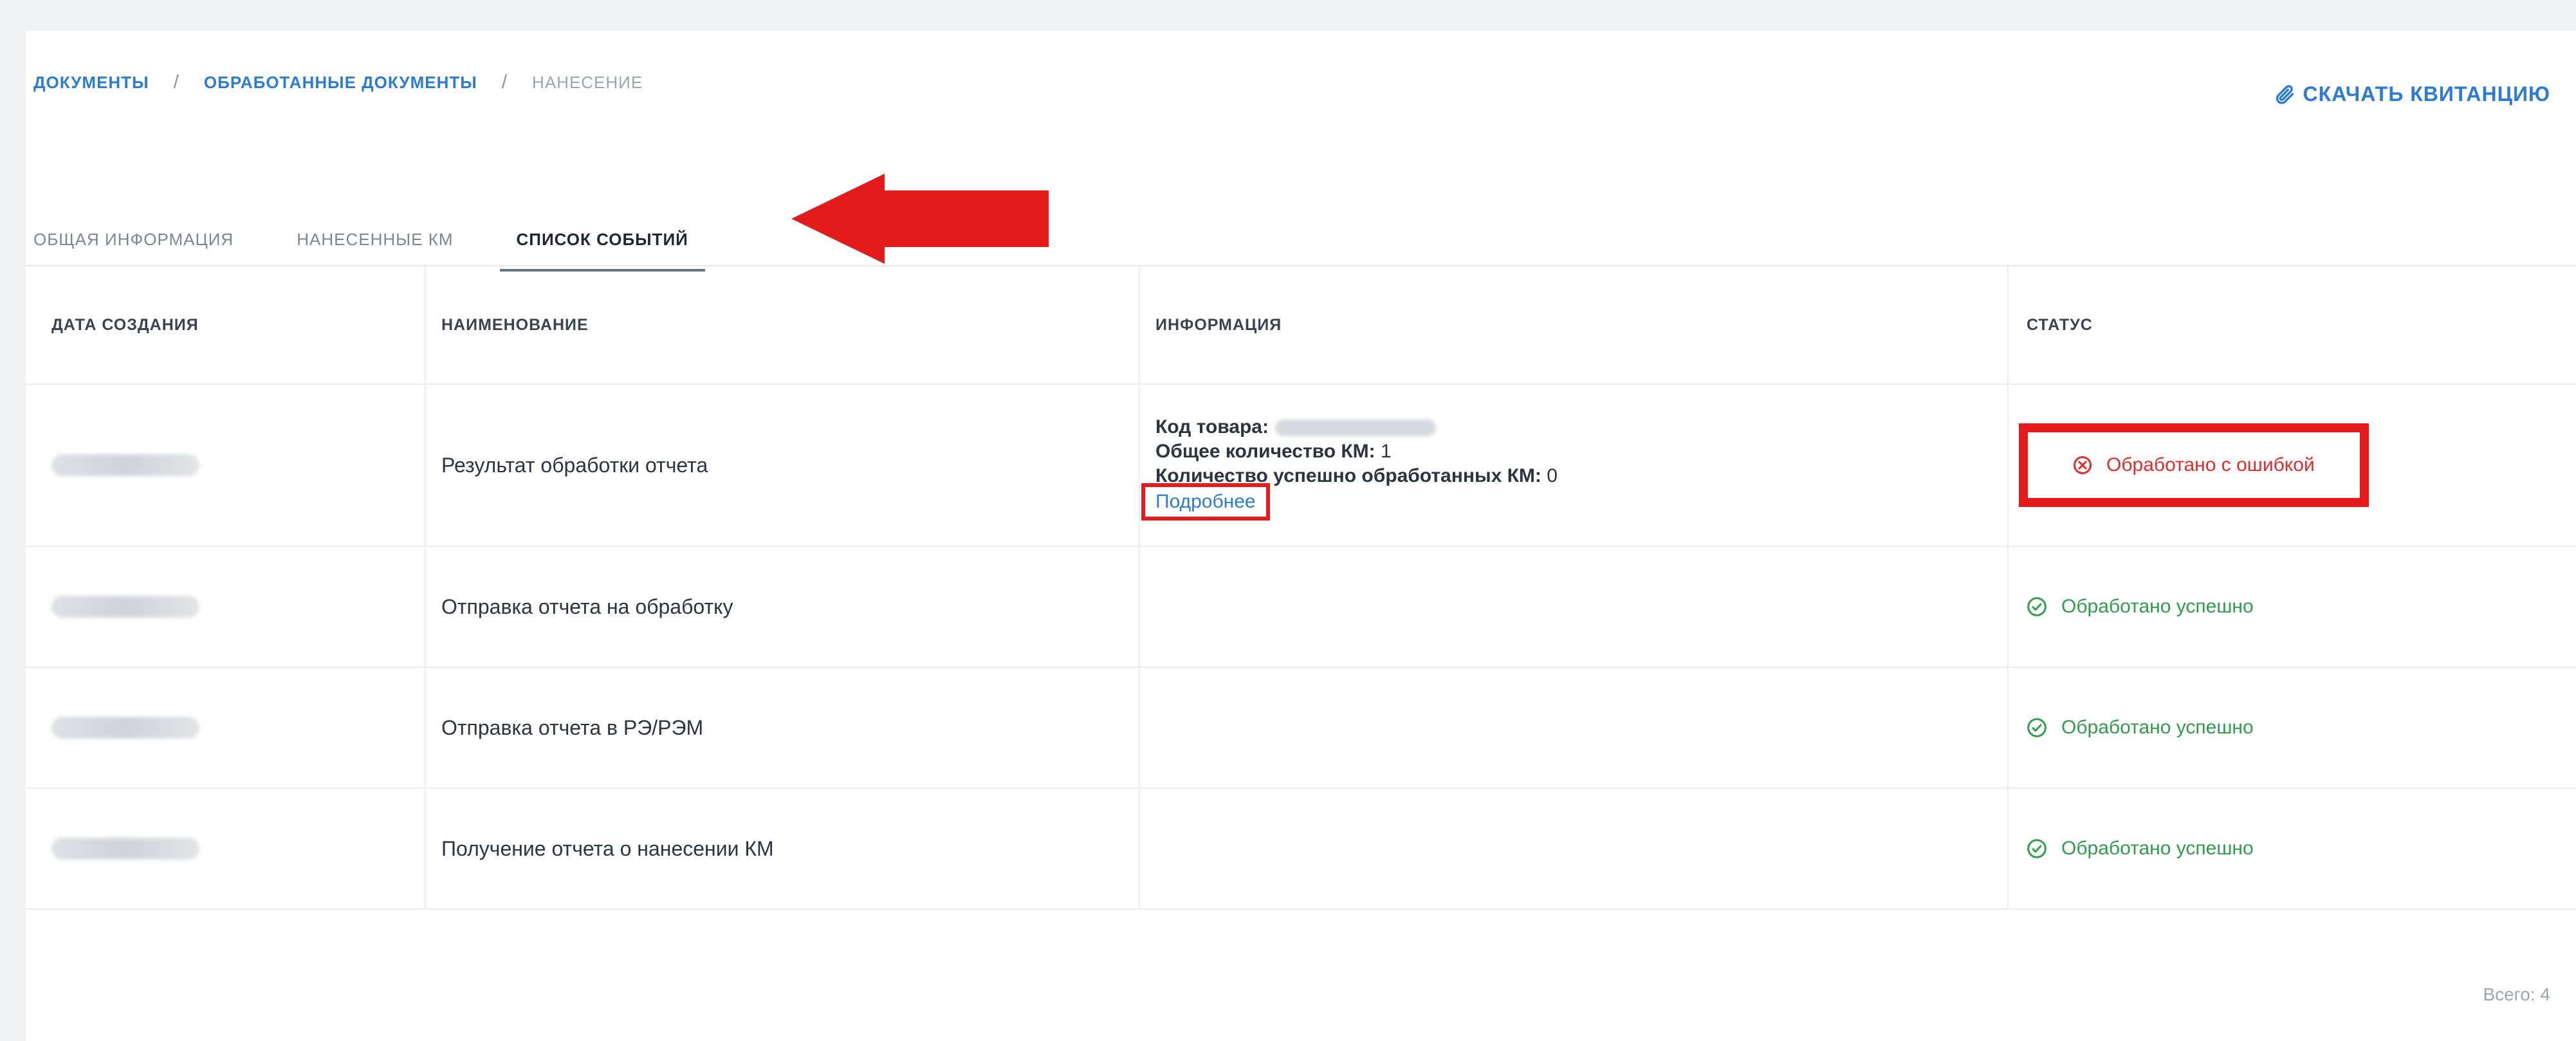 The width and height of the screenshot is (2576, 1041). What do you see at coordinates (1383, 452) in the screenshot?
I see `total-codes-value: 1` at bounding box center [1383, 452].